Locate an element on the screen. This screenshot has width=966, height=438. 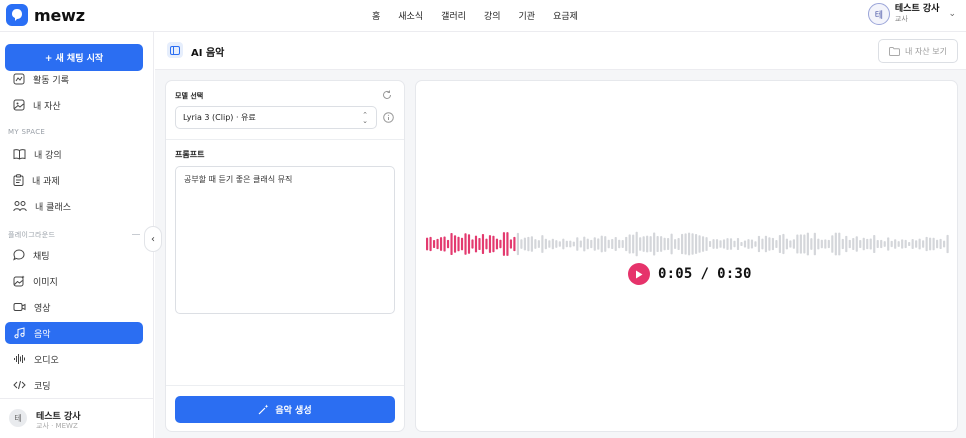
model-select: Lyria 3 (Clip) · 유료 ⌃ ⌄ is located at coordinates (276, 117).